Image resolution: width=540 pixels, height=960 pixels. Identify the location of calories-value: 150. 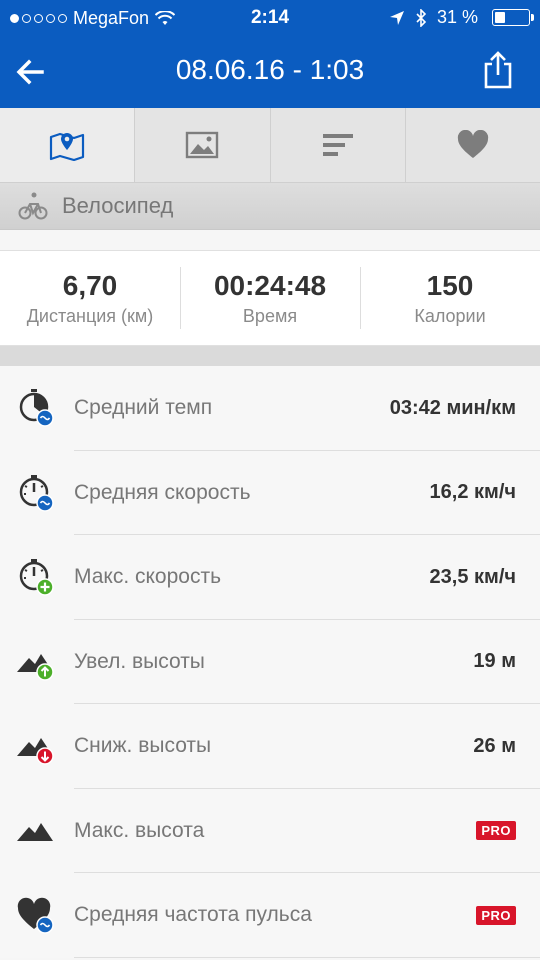
(450, 285).